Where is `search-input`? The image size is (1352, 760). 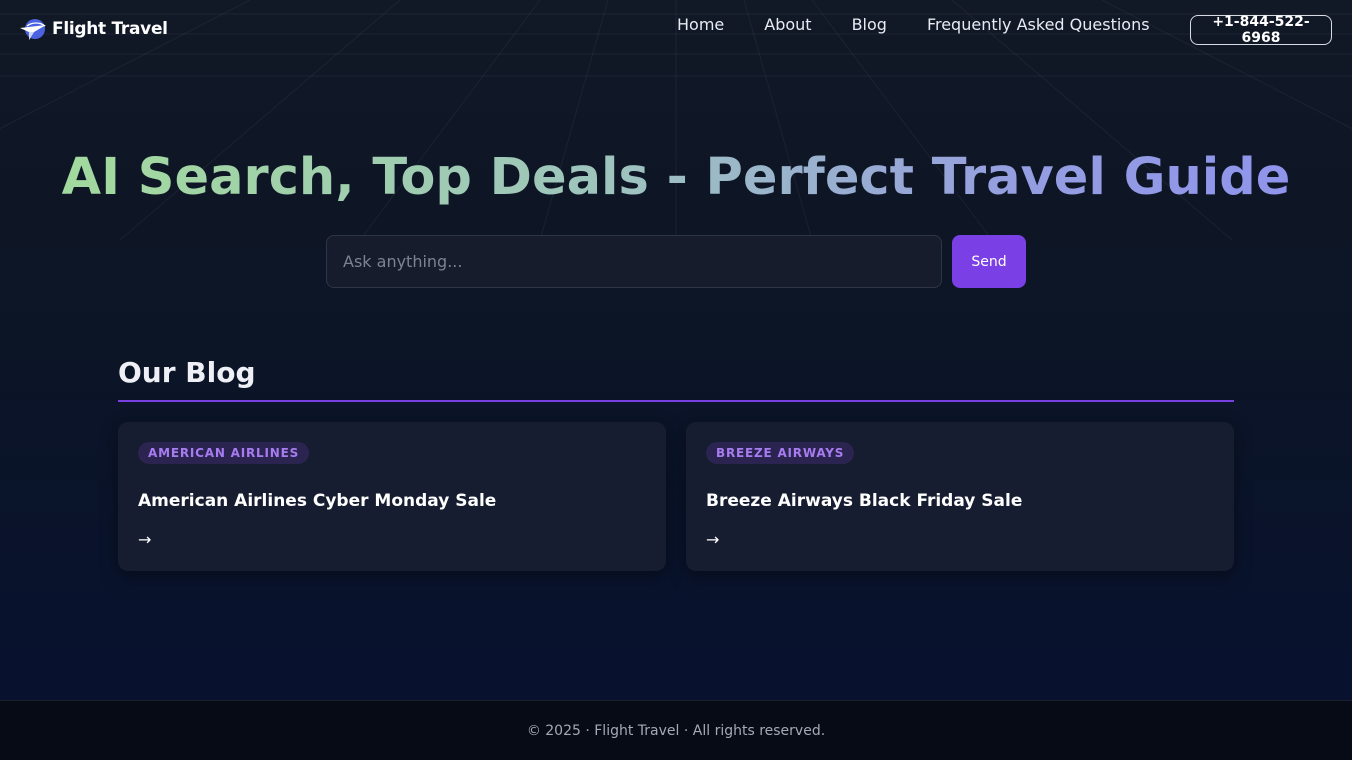 search-input is located at coordinates (634, 261).